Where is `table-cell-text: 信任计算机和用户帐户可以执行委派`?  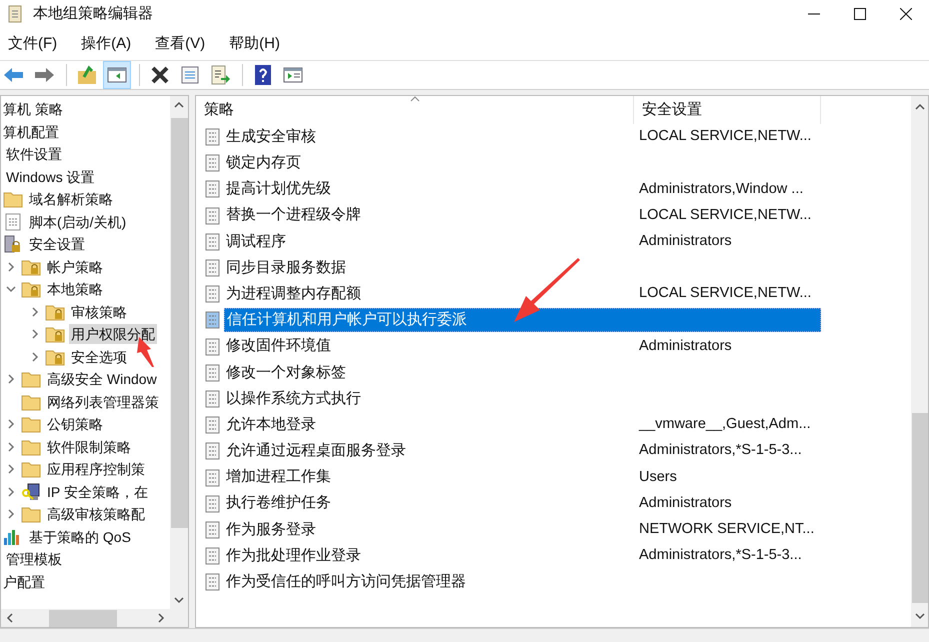
table-cell-text: 信任计算机和用户帐户可以执行委派 is located at coordinates (347, 320).